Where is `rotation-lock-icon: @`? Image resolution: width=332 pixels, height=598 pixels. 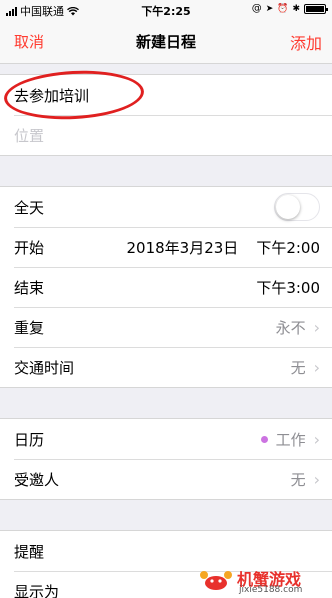 rotation-lock-icon: @ is located at coordinates (256, 8).